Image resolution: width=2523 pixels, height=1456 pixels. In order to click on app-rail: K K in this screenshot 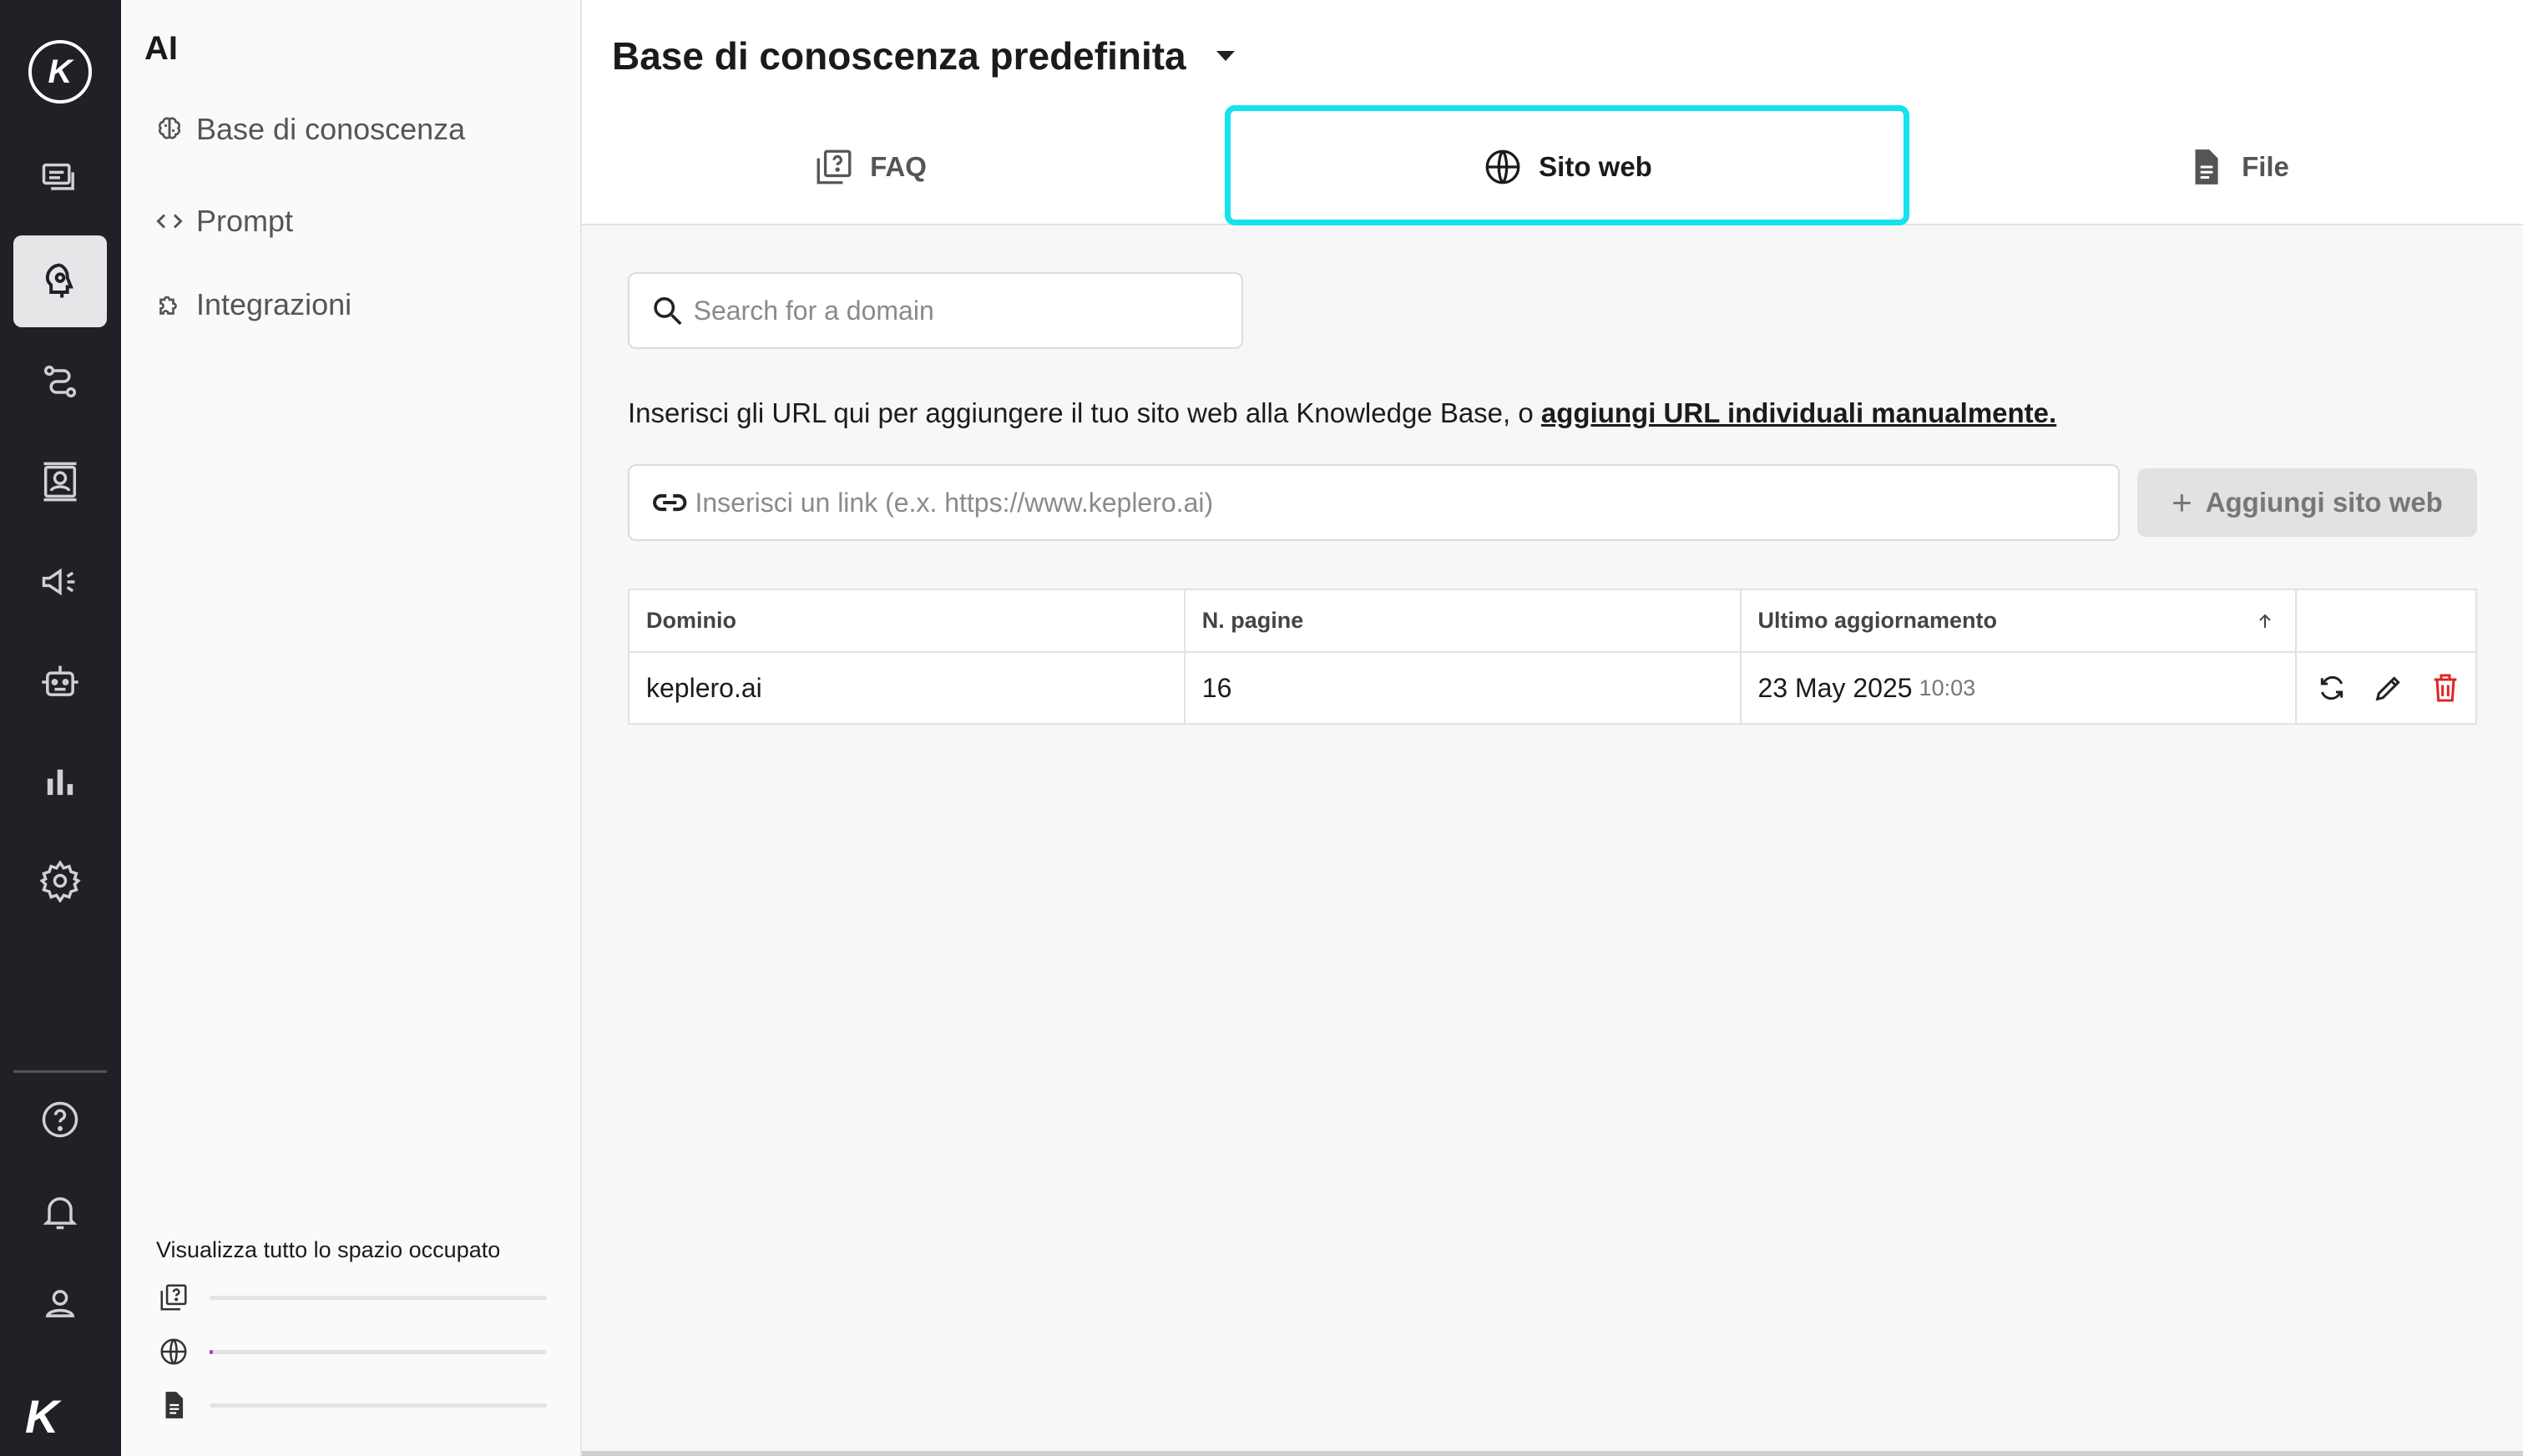, I will do `click(60, 728)`.